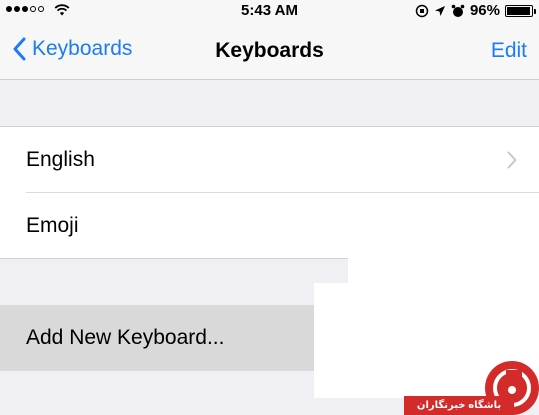  I want to click on status-bar: 5:43 AM 96%, so click(269, 11).